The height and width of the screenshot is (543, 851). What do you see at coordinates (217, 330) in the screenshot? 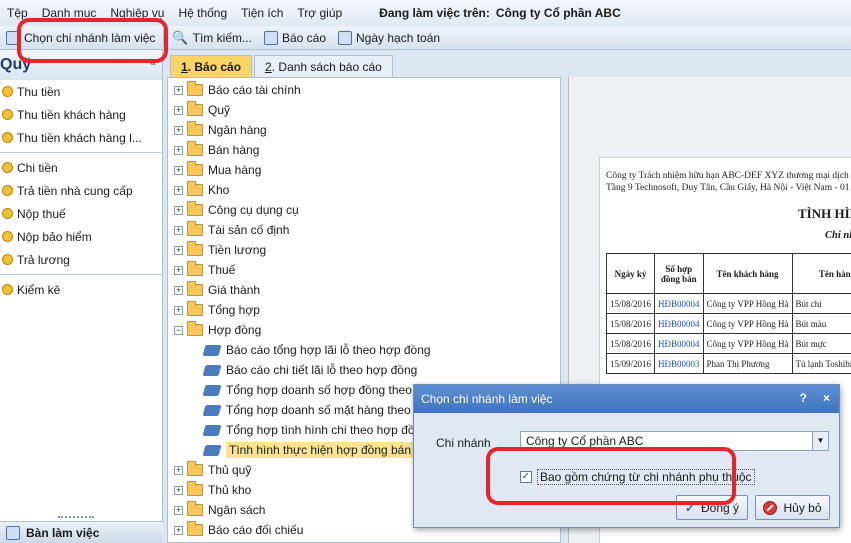
I see `tree-folder-open: − Hợp đồng` at bounding box center [217, 330].